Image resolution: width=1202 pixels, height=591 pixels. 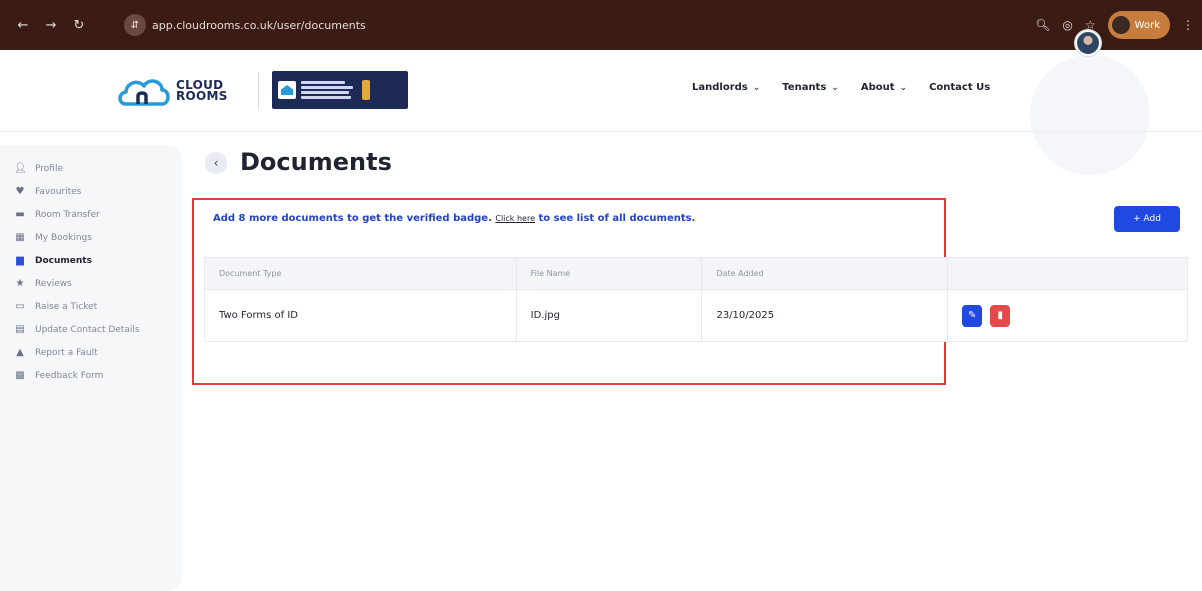 What do you see at coordinates (1188, 25) in the screenshot?
I see `menu-kebab-icon: ⋮` at bounding box center [1188, 25].